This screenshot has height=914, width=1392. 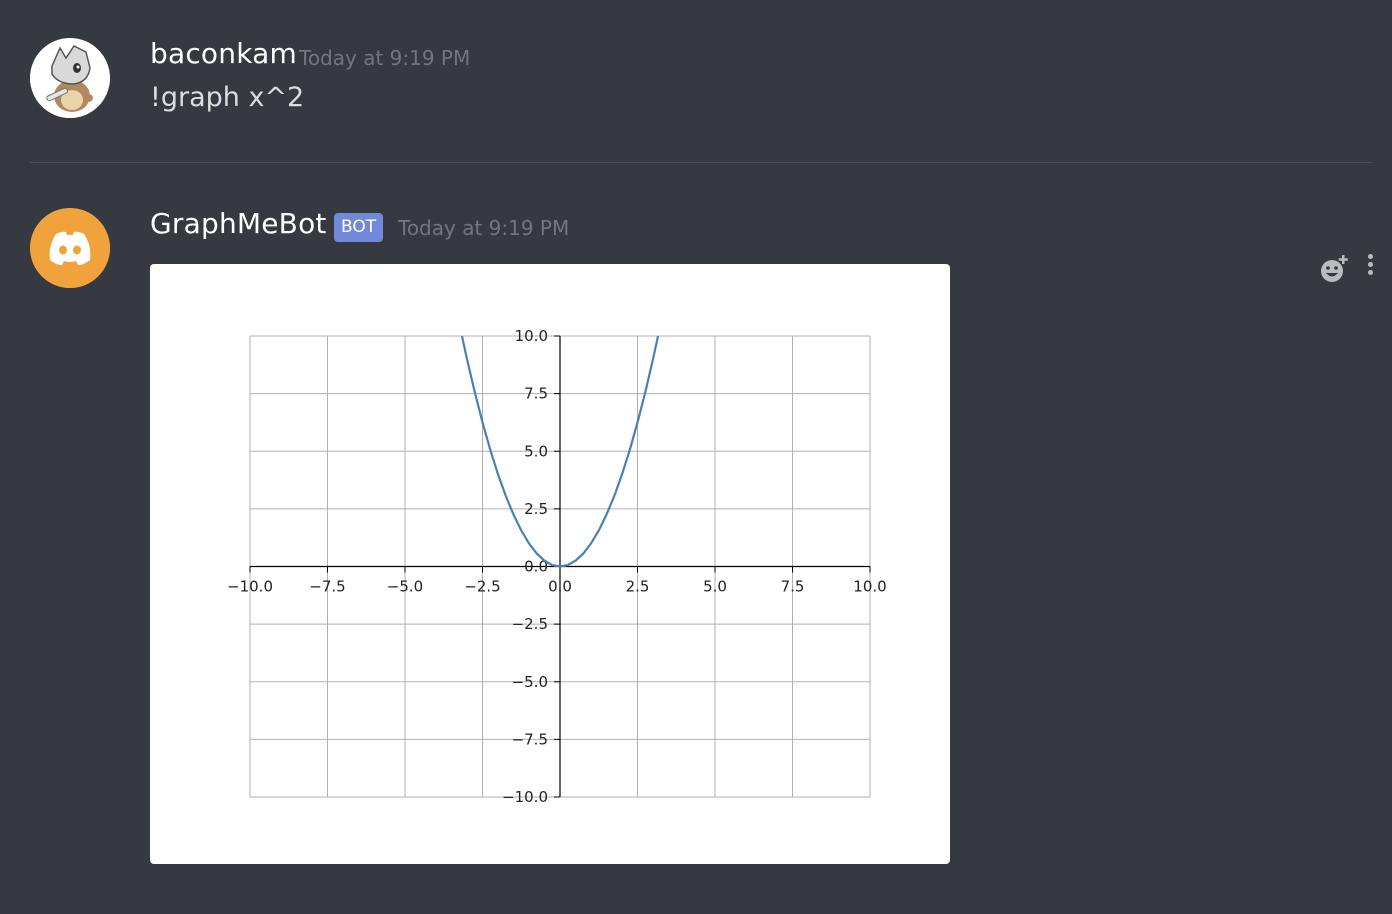 What do you see at coordinates (238, 223) in the screenshot?
I see `bot-username: GraphMeBot` at bounding box center [238, 223].